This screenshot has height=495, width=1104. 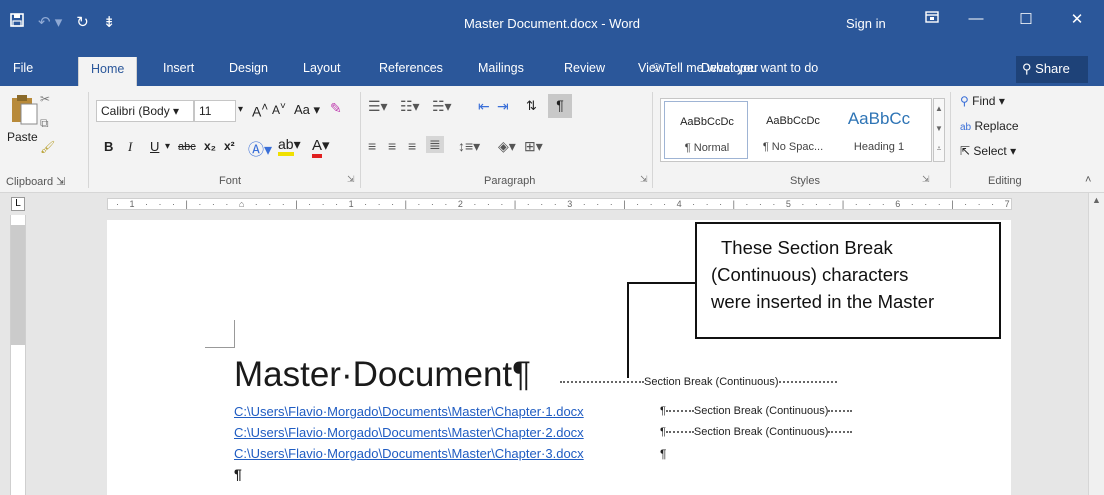 I want to click on underline-dropdown-icon: ▾, so click(x=167, y=146).